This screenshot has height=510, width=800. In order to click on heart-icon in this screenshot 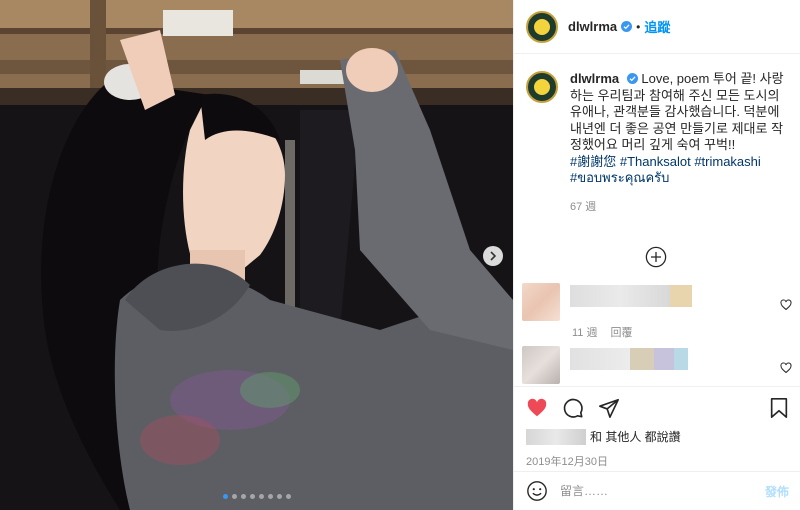, I will do `click(537, 408)`.